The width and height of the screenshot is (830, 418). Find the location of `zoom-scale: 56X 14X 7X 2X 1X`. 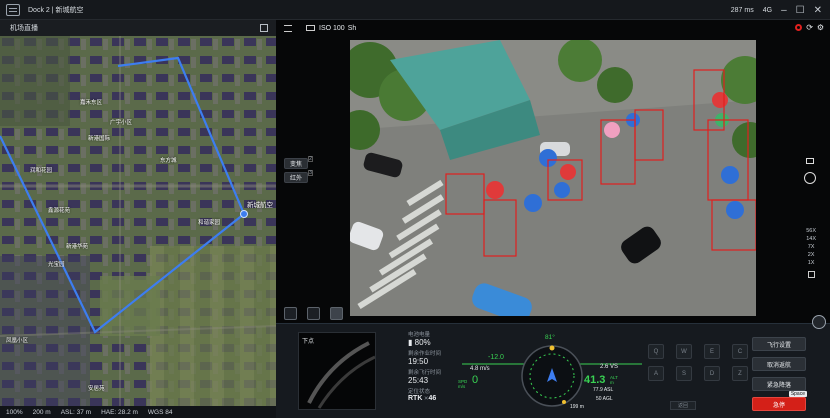

zoom-scale: 56X 14X 7X 2X 1X is located at coordinates (811, 253).